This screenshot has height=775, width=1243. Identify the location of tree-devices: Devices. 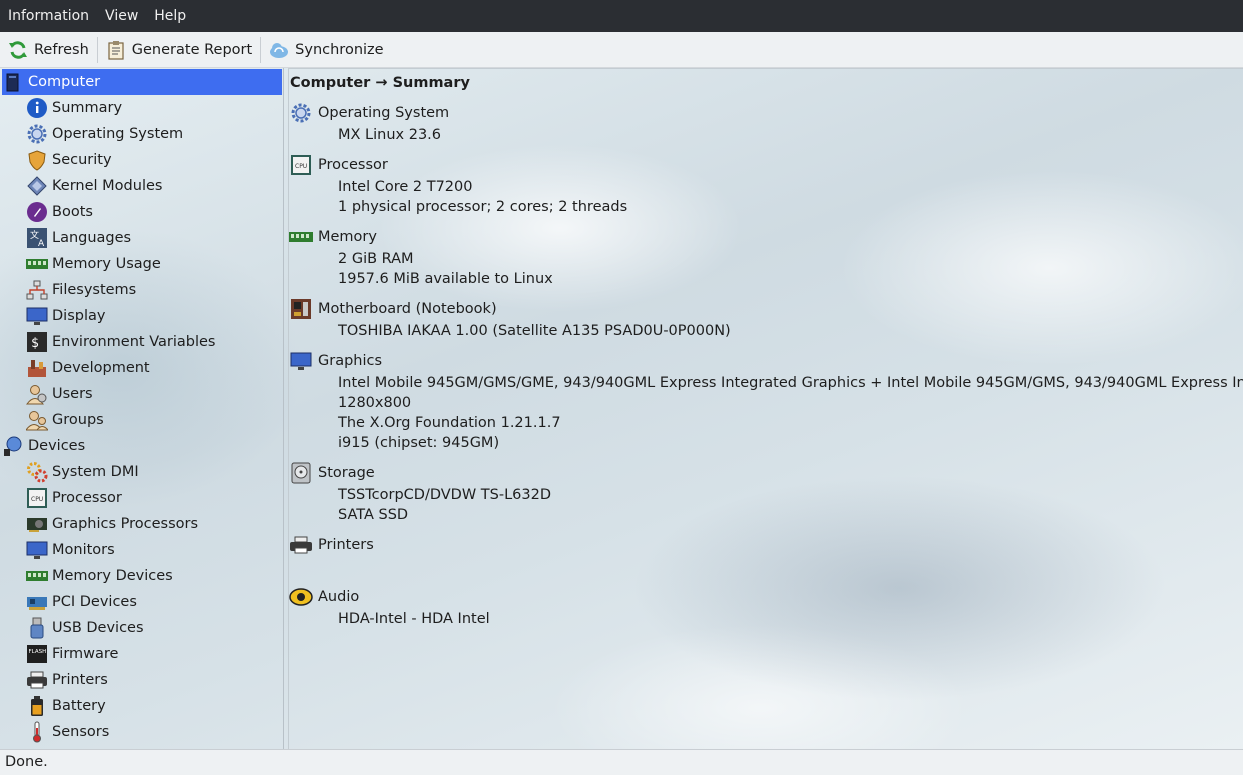
(43, 446).